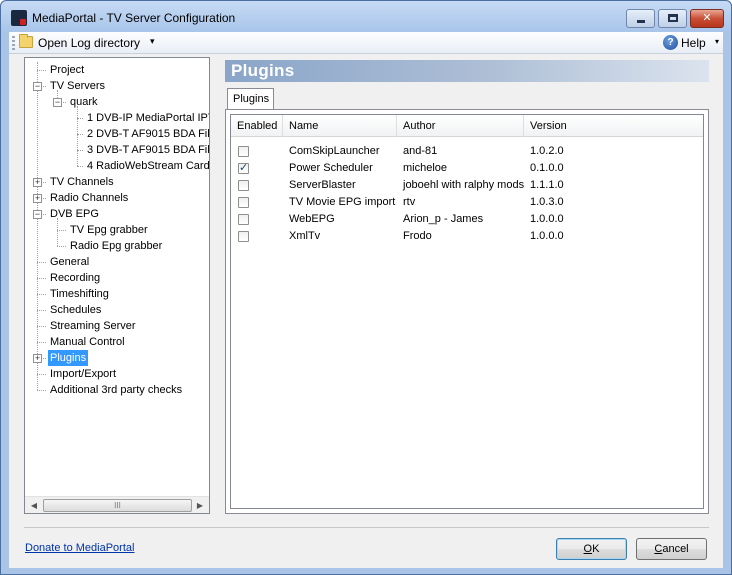 This screenshot has width=732, height=575. What do you see at coordinates (640, 18) in the screenshot?
I see `minimize-button` at bounding box center [640, 18].